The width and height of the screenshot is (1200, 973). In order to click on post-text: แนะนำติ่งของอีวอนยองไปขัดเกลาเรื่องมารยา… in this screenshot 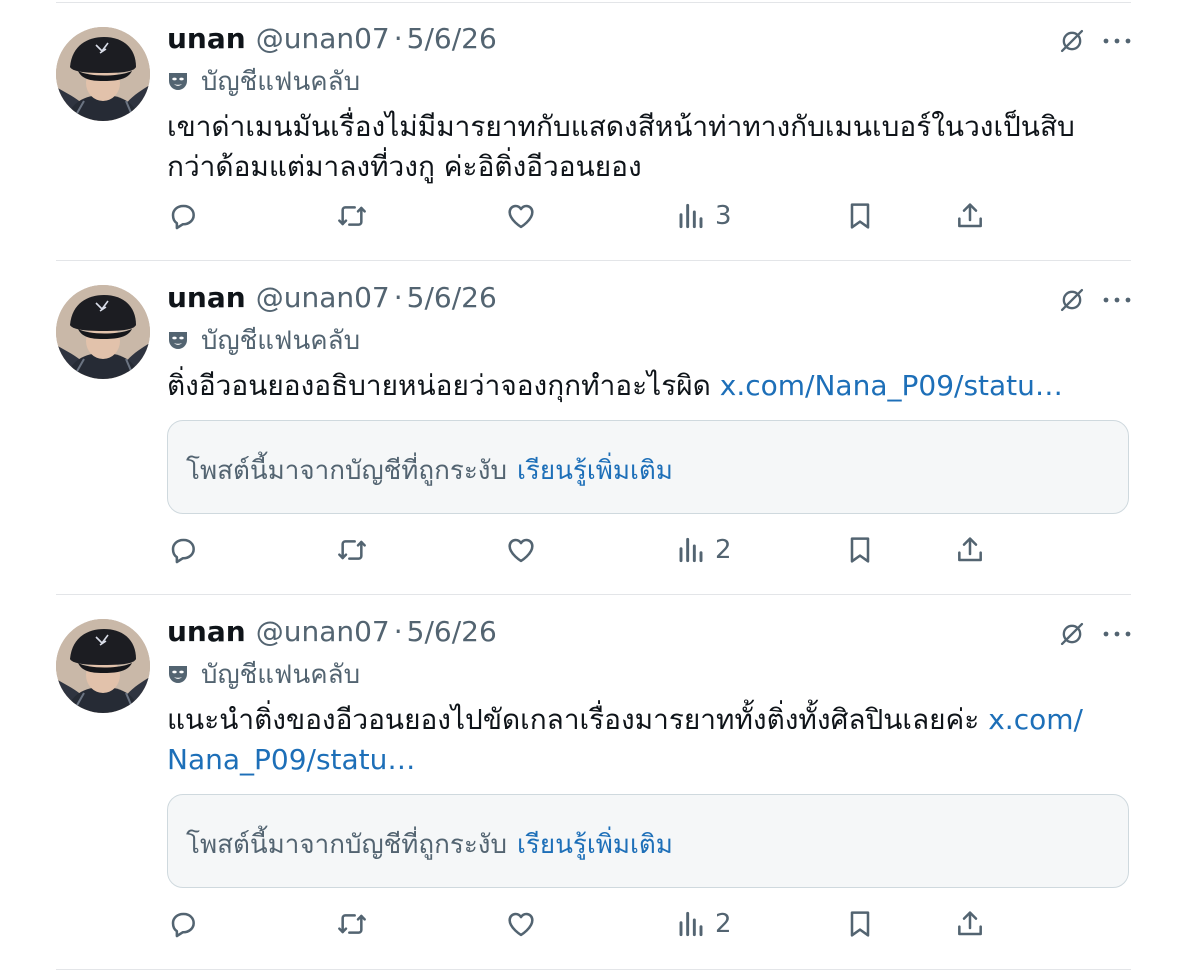, I will do `click(647, 740)`.